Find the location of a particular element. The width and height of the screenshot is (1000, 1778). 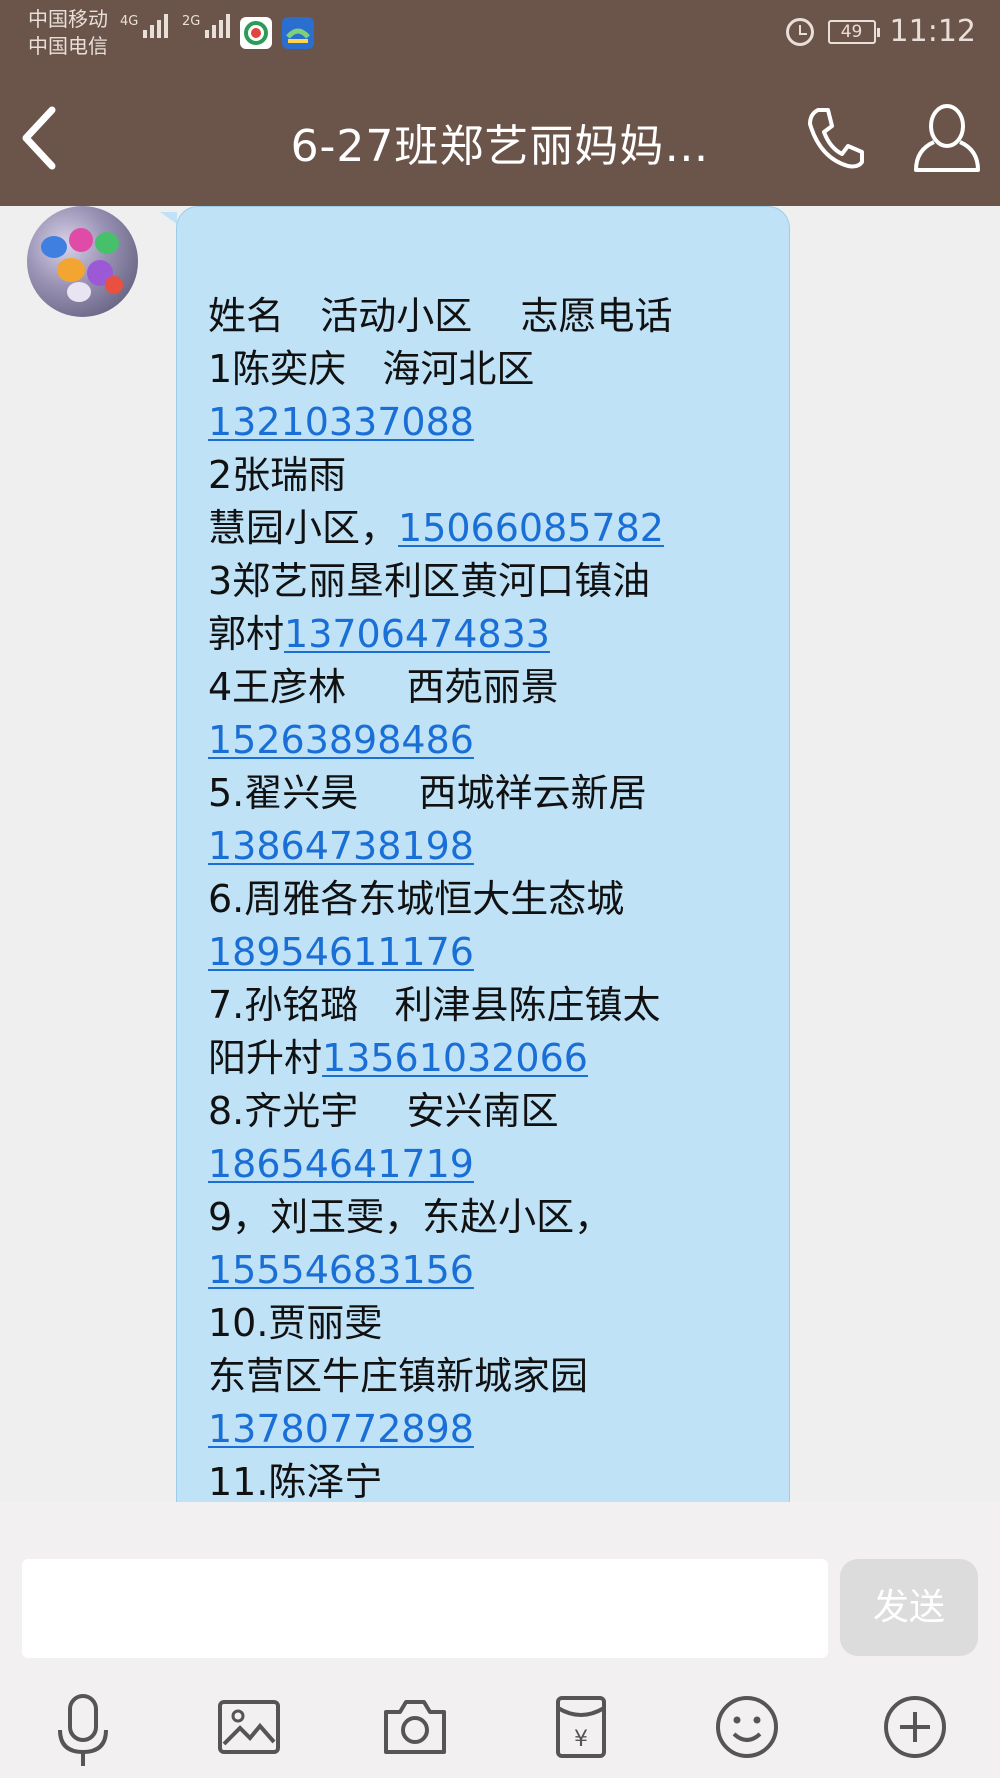

message-line: 1陈奕庆 海河北区 is located at coordinates (488, 369).